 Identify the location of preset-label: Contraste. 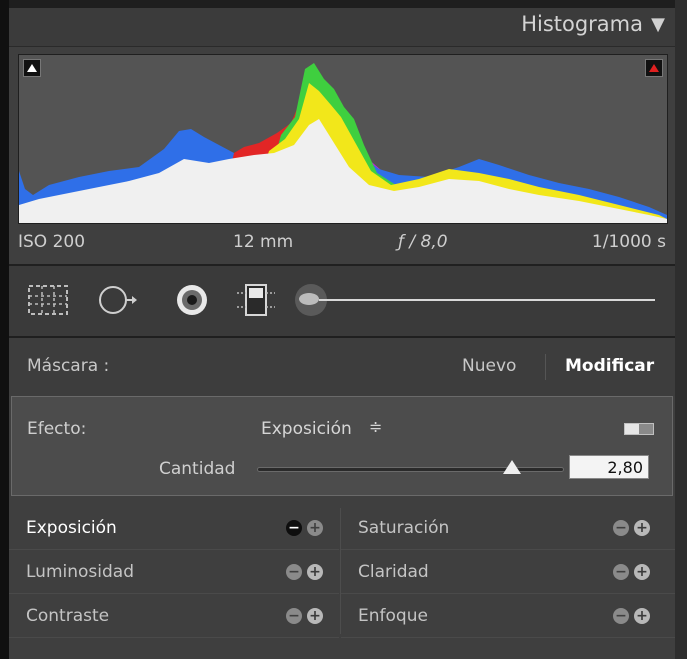
(68, 616).